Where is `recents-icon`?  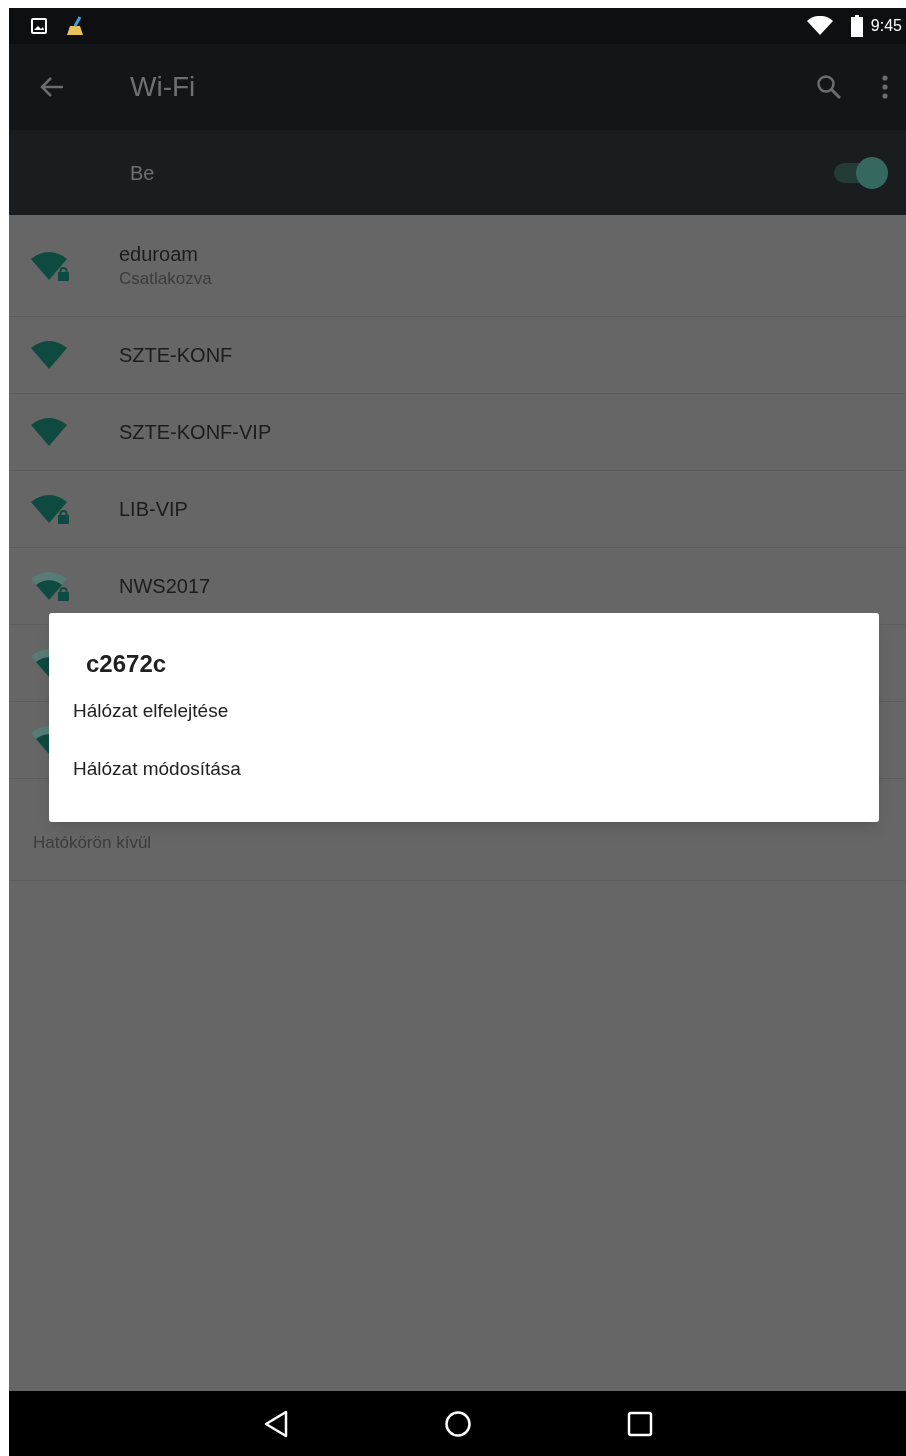 recents-icon is located at coordinates (639, 1423).